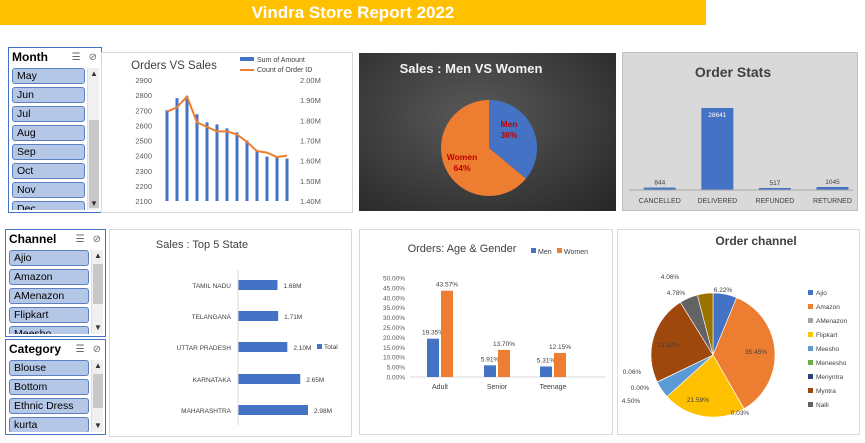 This screenshot has height=443, width=865. Describe the element at coordinates (659, 183) in the screenshot. I see `data-label: 844` at that location.